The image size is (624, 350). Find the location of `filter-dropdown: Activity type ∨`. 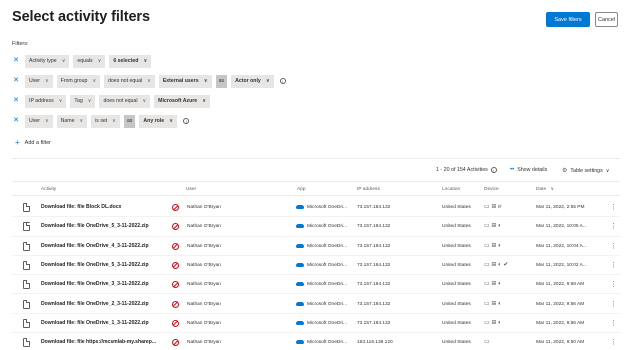

filter-dropdown: Activity type ∨ is located at coordinates (47, 61).